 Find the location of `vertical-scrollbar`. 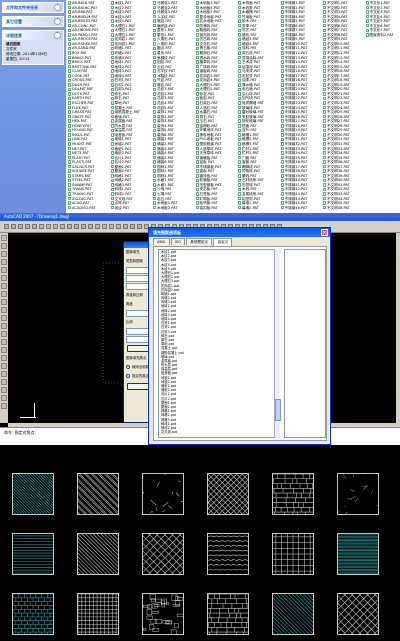

vertical-scrollbar is located at coordinates (398, 328).